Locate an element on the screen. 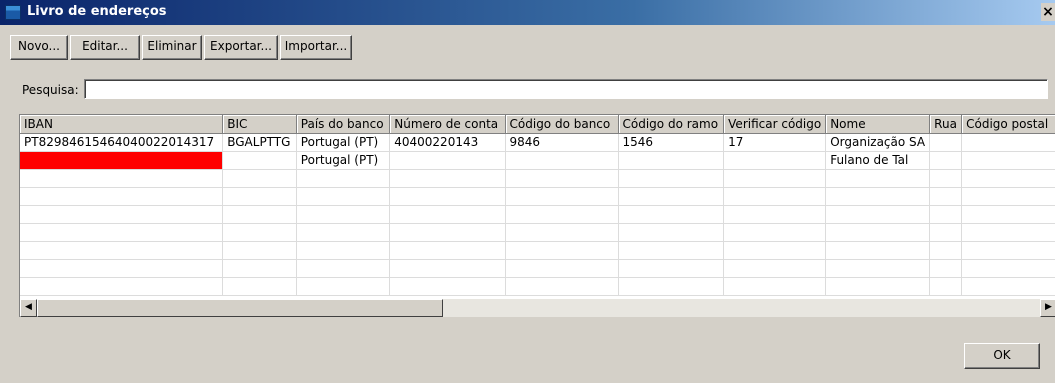  column-header: País do banco is located at coordinates (343, 124).